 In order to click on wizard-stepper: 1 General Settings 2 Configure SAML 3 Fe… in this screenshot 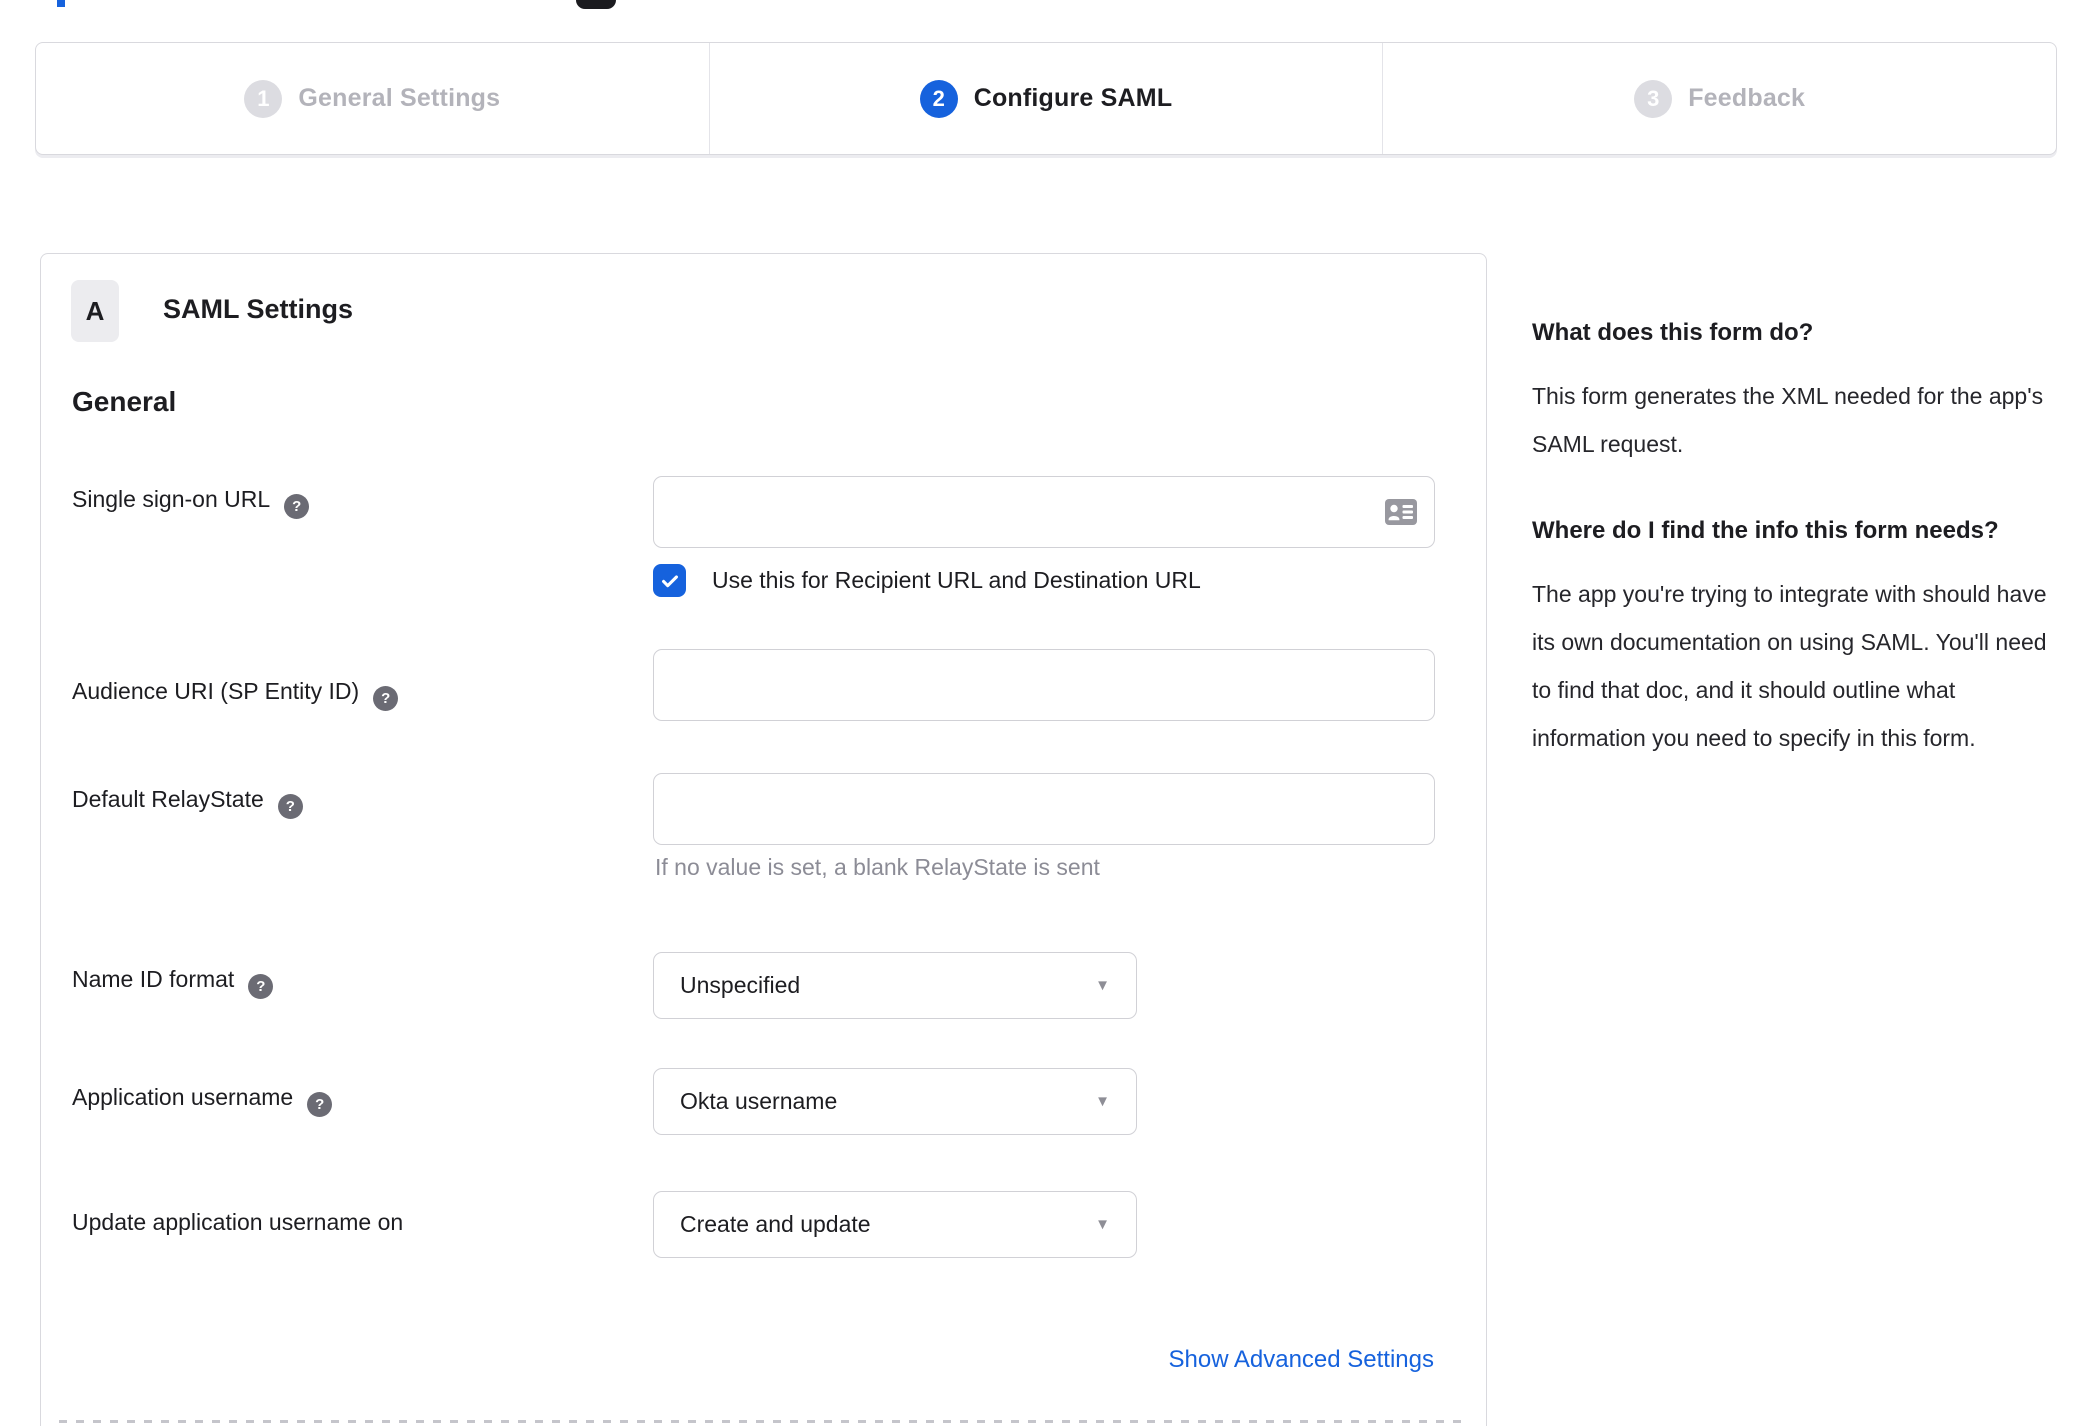, I will do `click(1046, 98)`.